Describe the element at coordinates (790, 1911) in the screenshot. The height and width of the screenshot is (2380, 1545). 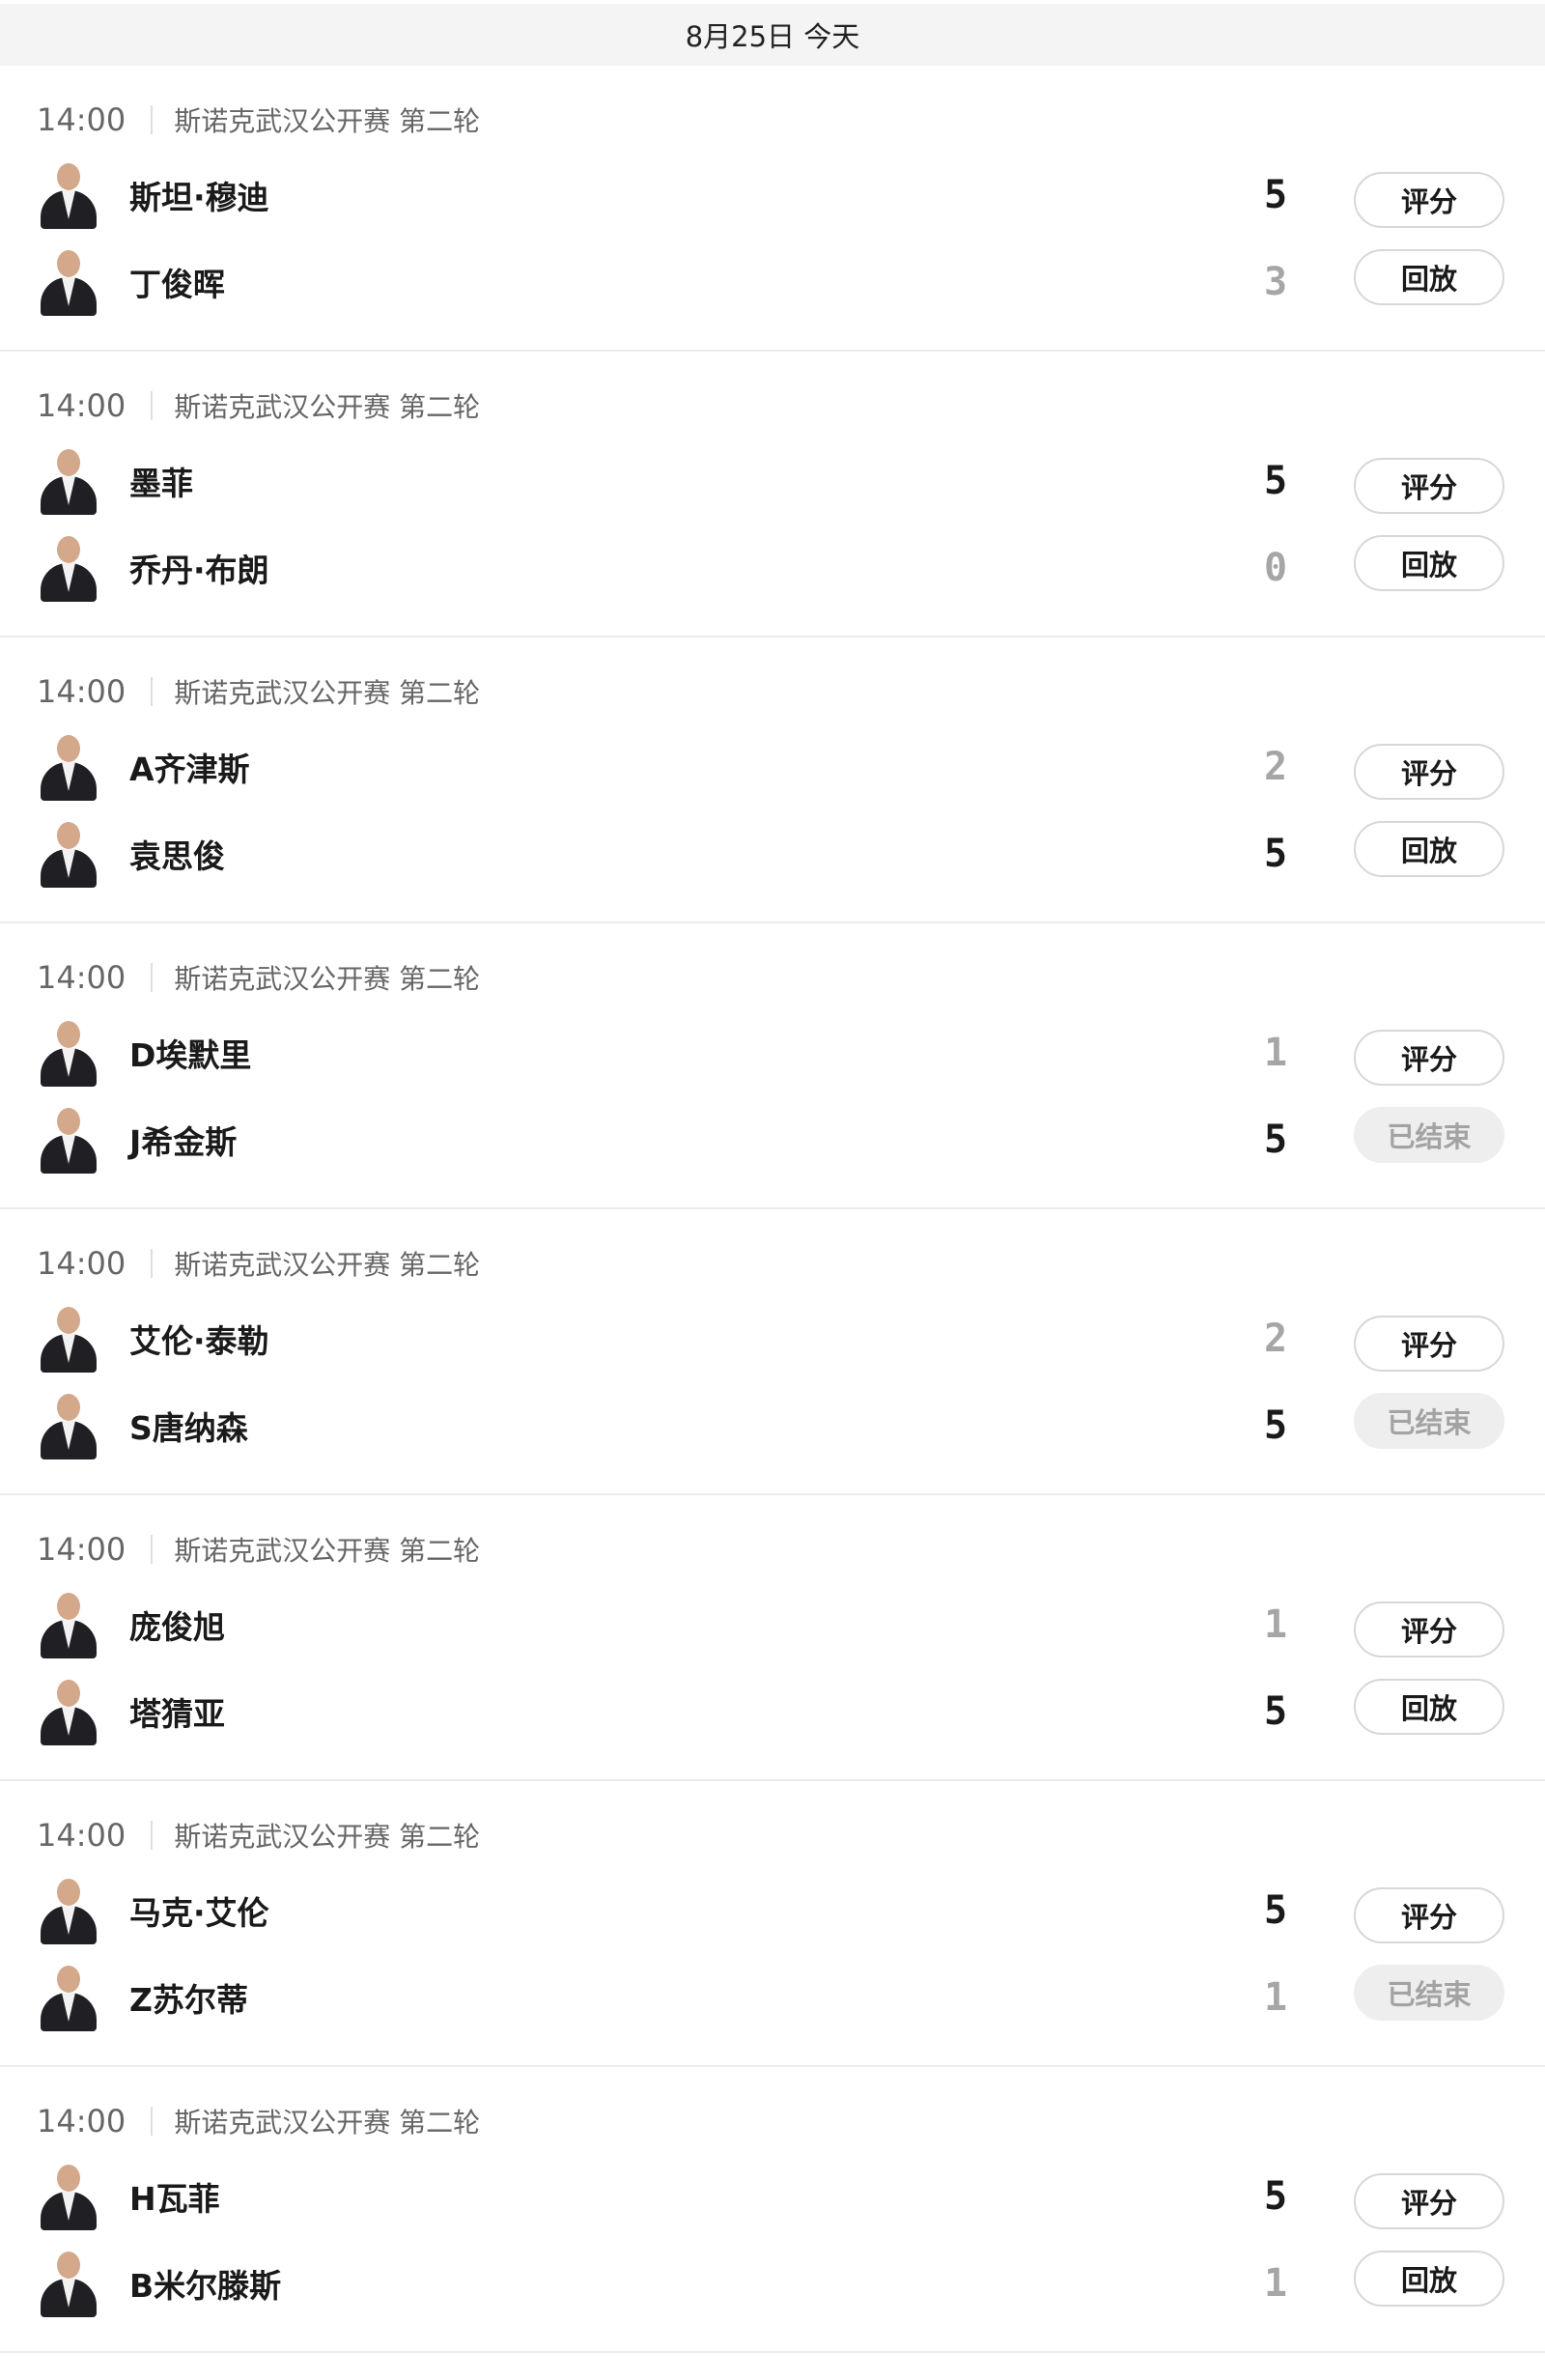
I see `player-row: 马克·艾伦 5` at that location.